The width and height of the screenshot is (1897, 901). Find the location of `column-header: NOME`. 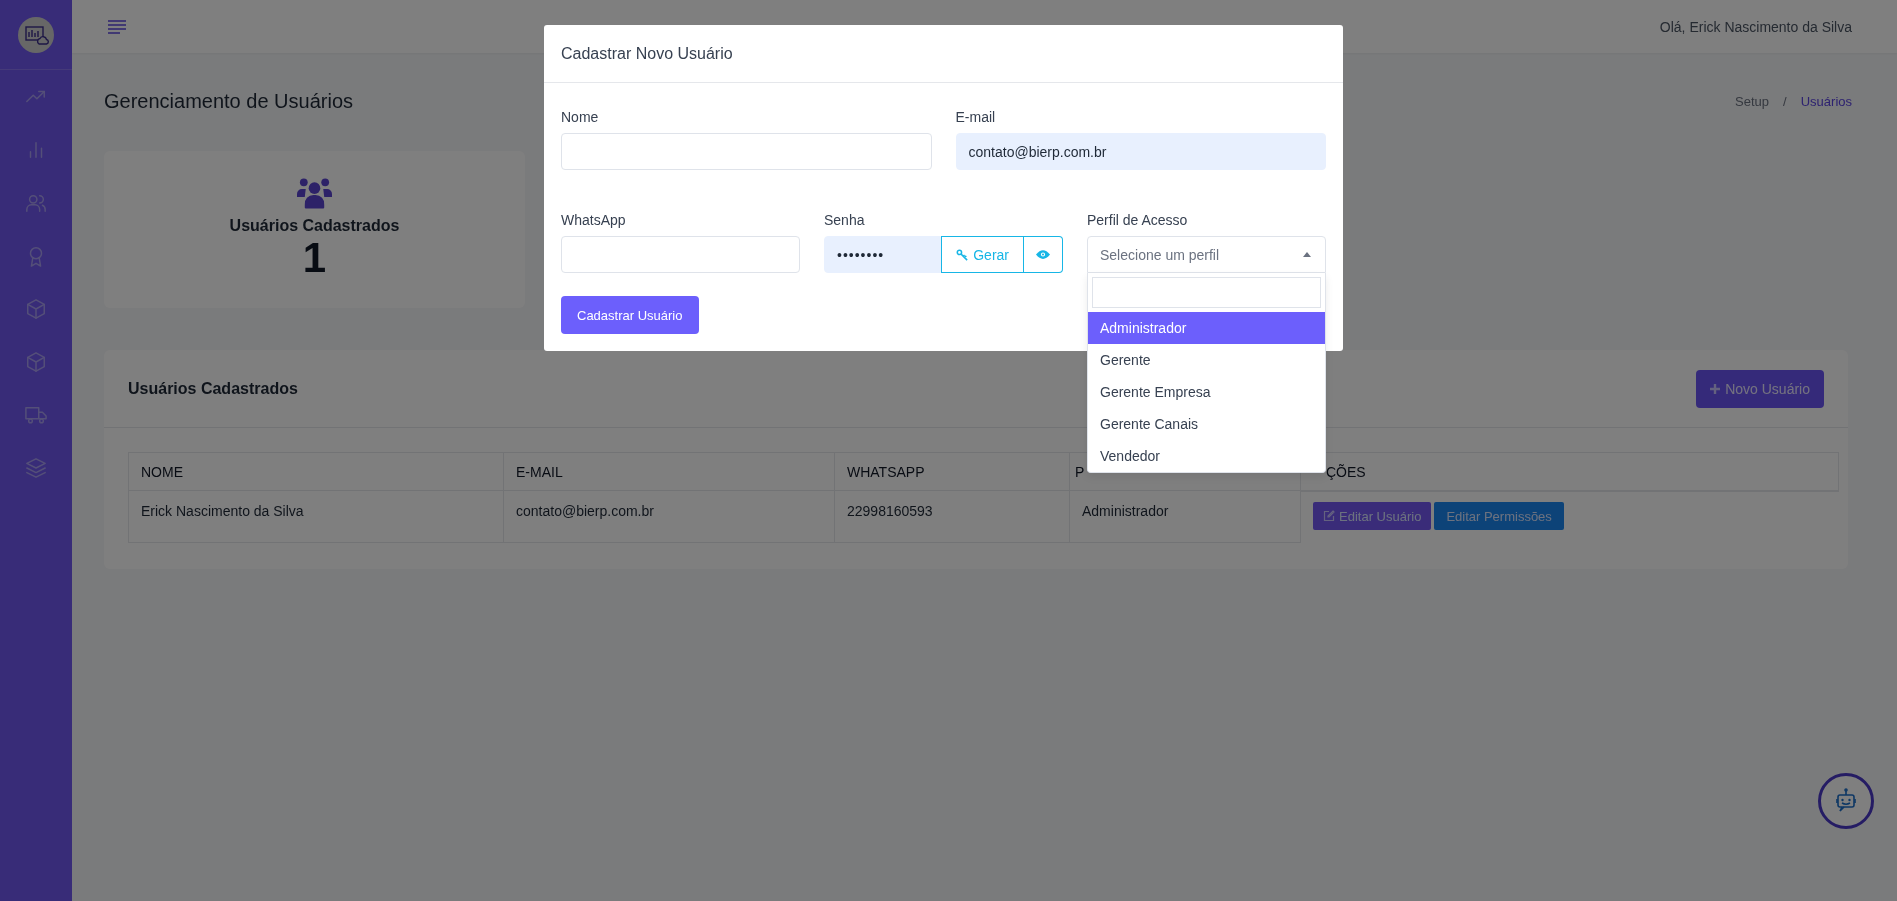

column-header: NOME is located at coordinates (316, 471).